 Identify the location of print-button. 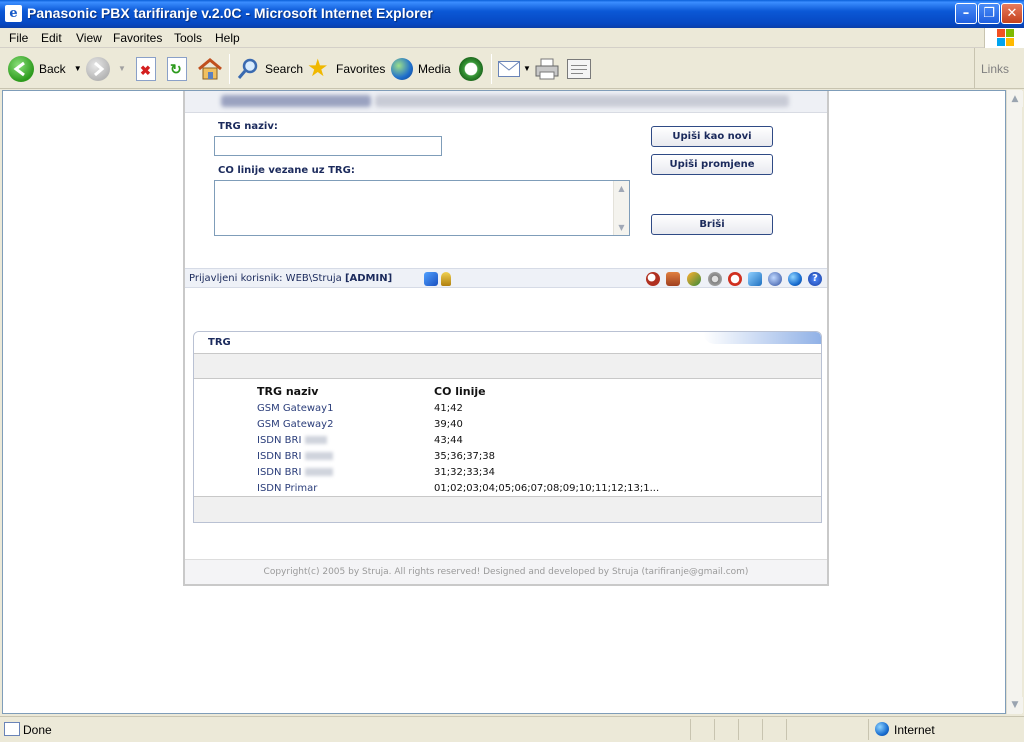
(547, 68).